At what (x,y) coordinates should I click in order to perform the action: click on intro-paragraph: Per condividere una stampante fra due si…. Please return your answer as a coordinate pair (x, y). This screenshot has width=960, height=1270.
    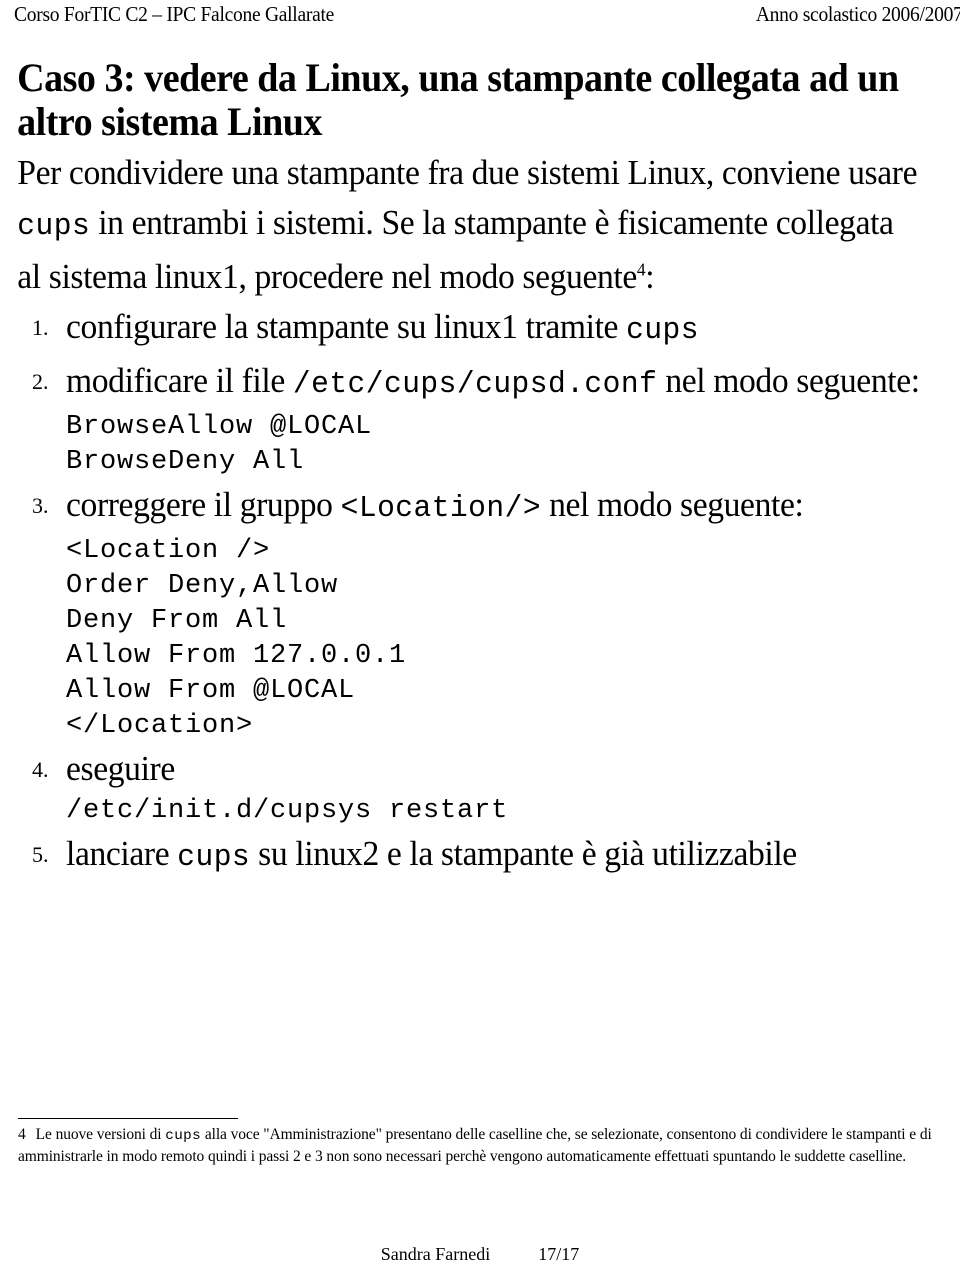
    Looking at the image, I should click on (461, 223).